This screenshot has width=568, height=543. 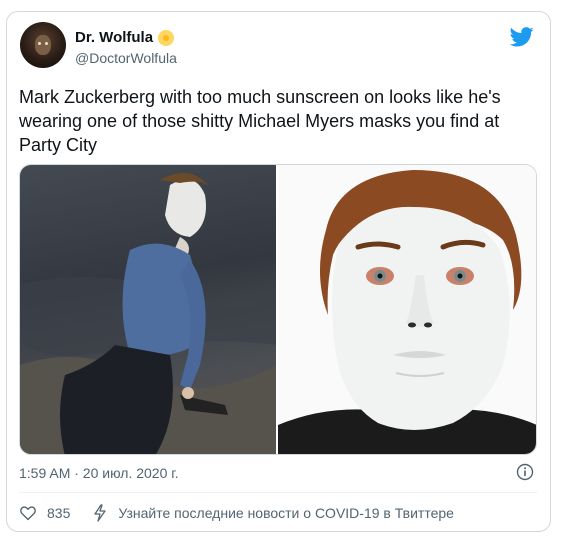 What do you see at coordinates (126, 58) in the screenshot?
I see `author-handle: @DoctorWolfula` at bounding box center [126, 58].